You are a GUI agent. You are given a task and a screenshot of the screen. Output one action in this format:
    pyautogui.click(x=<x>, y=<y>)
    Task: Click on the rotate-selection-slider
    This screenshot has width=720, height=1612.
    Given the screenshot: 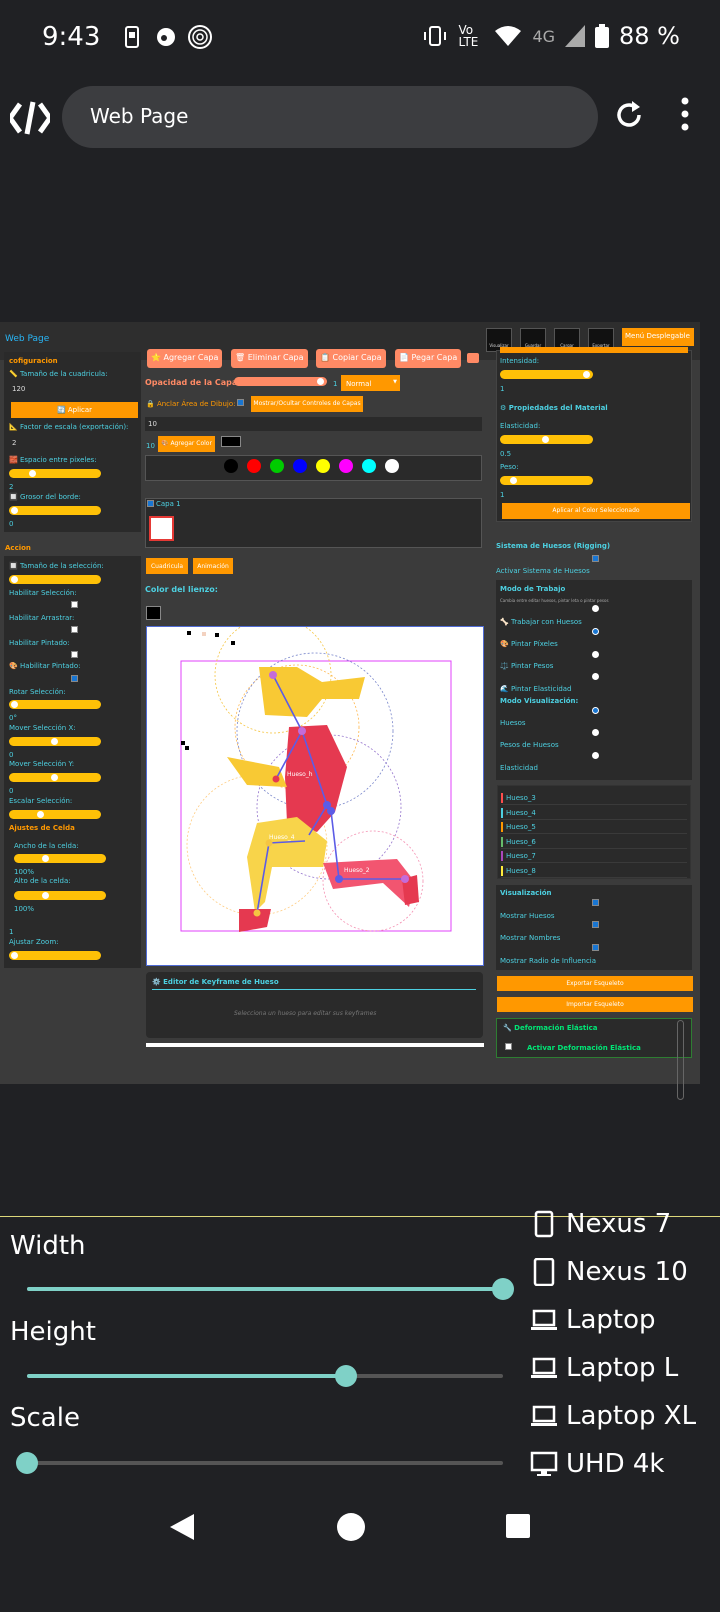 What is the action you would take?
    pyautogui.click(x=55, y=704)
    